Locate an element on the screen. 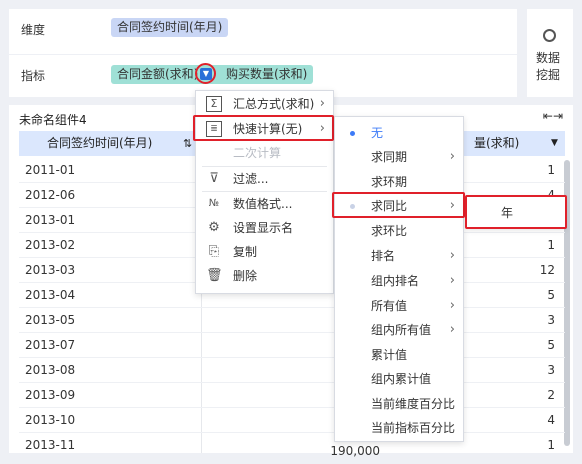 The height and width of the screenshot is (464, 582). menu-item-display-name: ⚙ 设置显示名 is located at coordinates (264, 228).